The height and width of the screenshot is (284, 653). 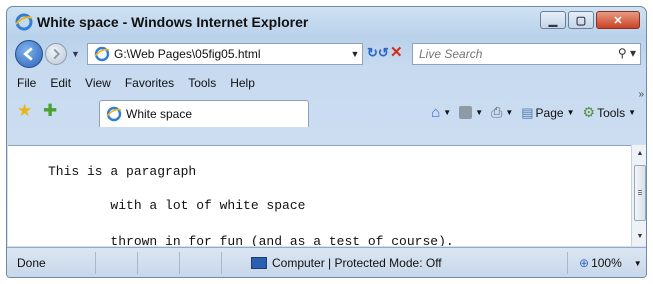 What do you see at coordinates (497, 112) in the screenshot?
I see `print-icon: ⎙` at bounding box center [497, 112].